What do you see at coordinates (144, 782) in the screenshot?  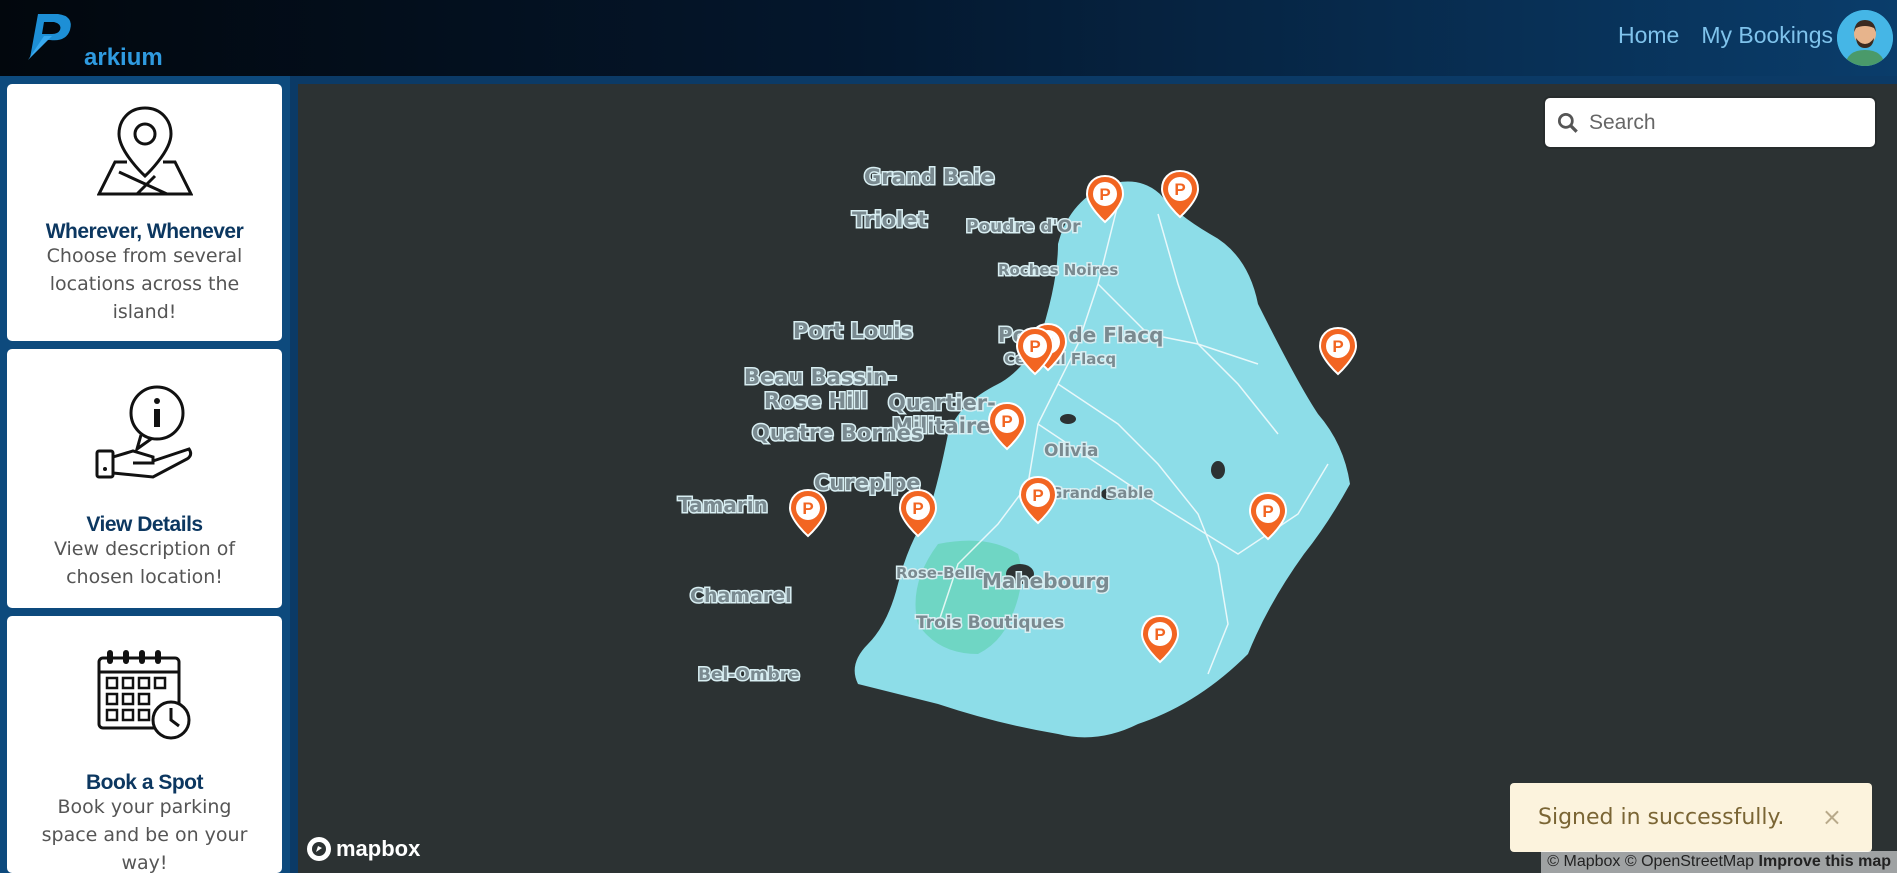 I see `card-title: Book a Spot` at bounding box center [144, 782].